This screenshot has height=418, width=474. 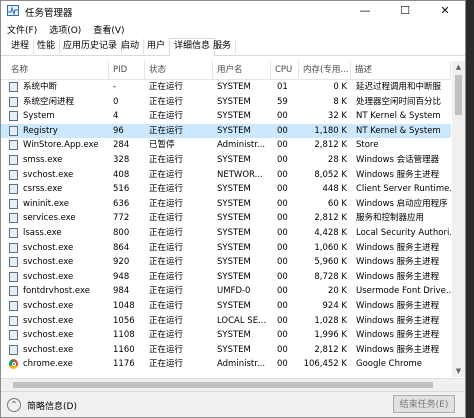 I want to click on menu-options: 选项(O), so click(x=65, y=28).